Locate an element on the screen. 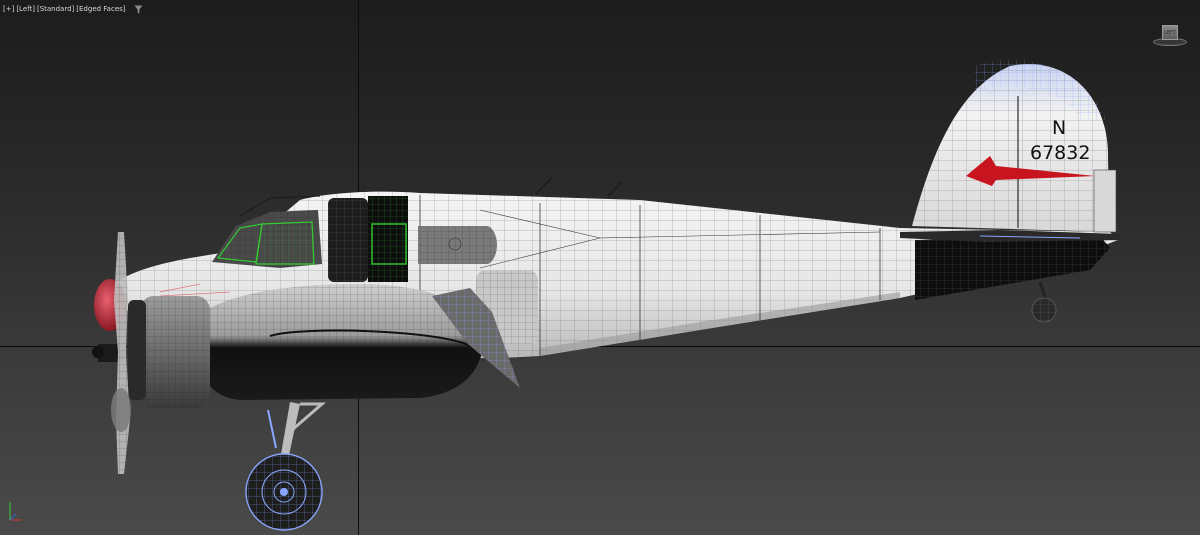  viewport-shading-menu: [Standard] is located at coordinates (55, 9).